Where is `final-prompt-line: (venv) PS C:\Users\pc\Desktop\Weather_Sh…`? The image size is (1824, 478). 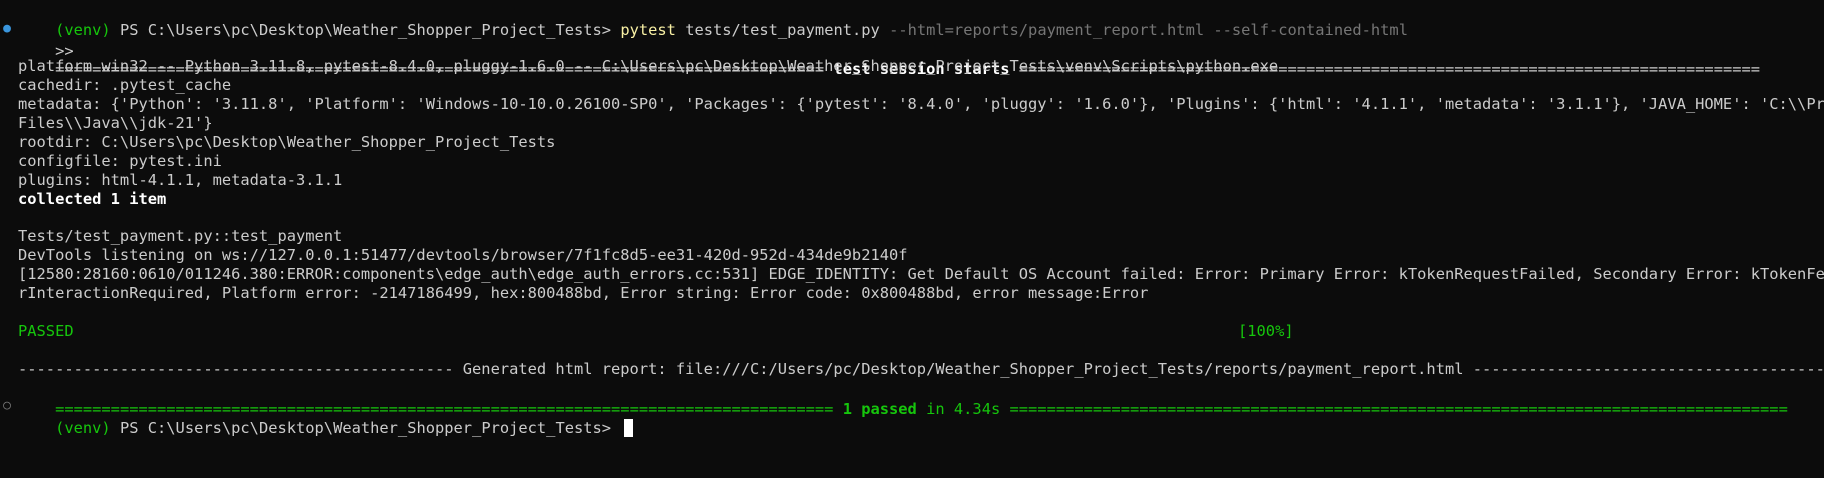
final-prompt-line: (venv) PS C:\Users\pc\Desktop\Weather_Sh… is located at coordinates (326, 416).